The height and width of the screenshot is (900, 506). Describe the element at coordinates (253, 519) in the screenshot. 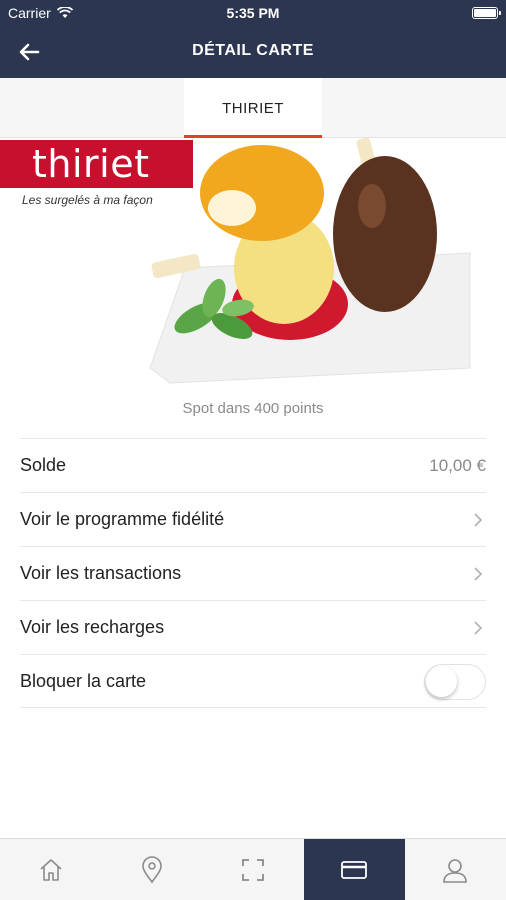

I see `row-loyalty-program: Voir le programme fidélité` at that location.